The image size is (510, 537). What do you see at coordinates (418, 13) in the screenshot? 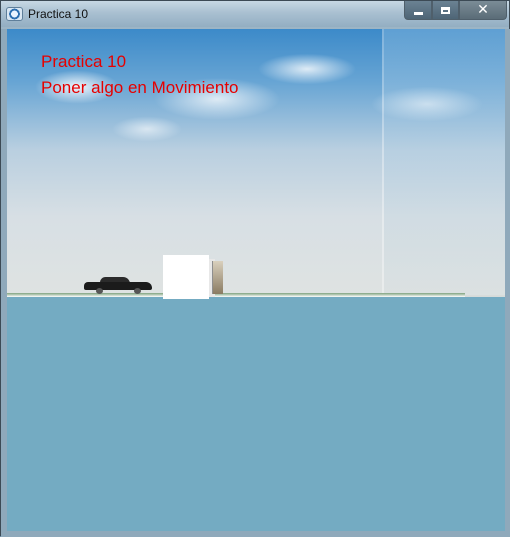
I see `minimize-icon` at bounding box center [418, 13].